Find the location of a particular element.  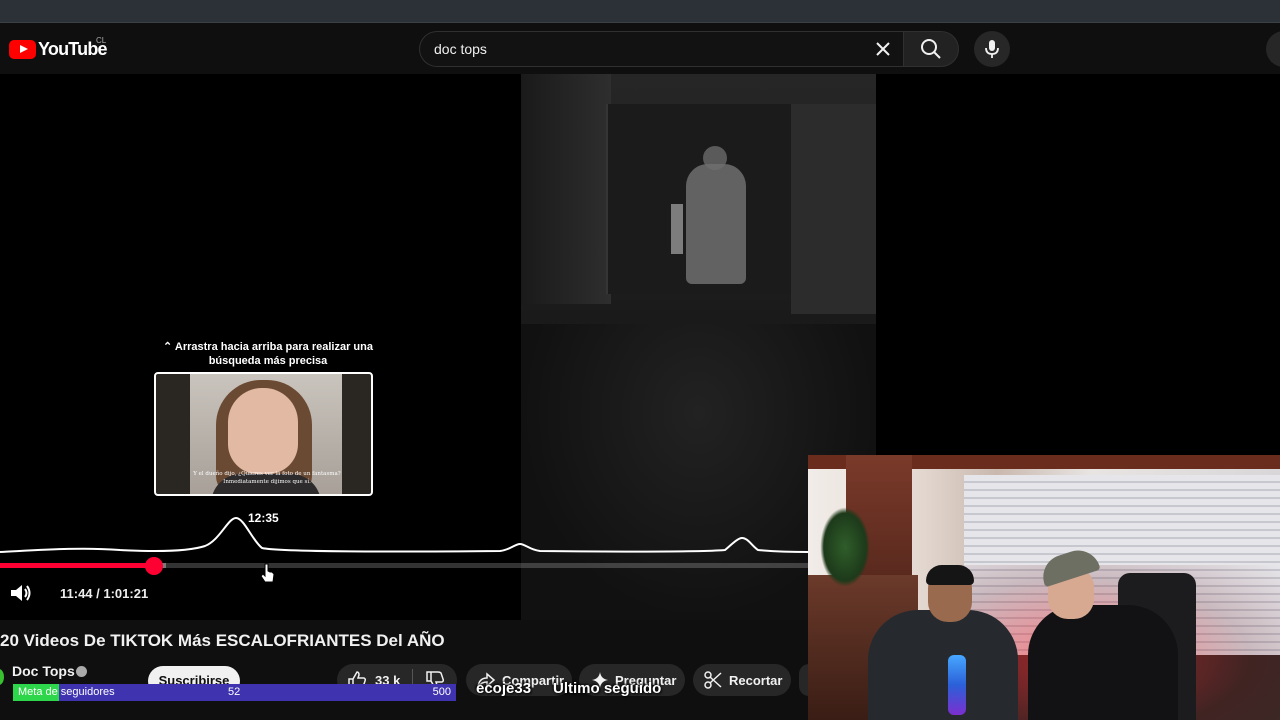

clip-button: Recortar is located at coordinates (742, 680).